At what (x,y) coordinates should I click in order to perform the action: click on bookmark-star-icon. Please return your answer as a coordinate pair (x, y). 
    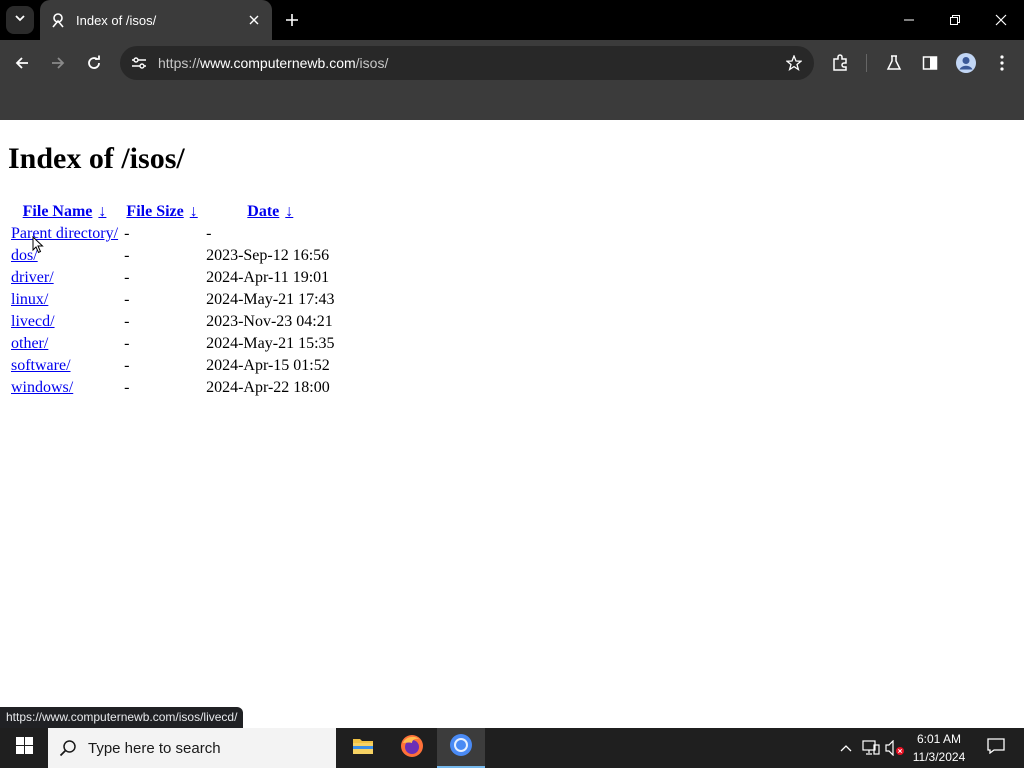
    Looking at the image, I should click on (794, 63).